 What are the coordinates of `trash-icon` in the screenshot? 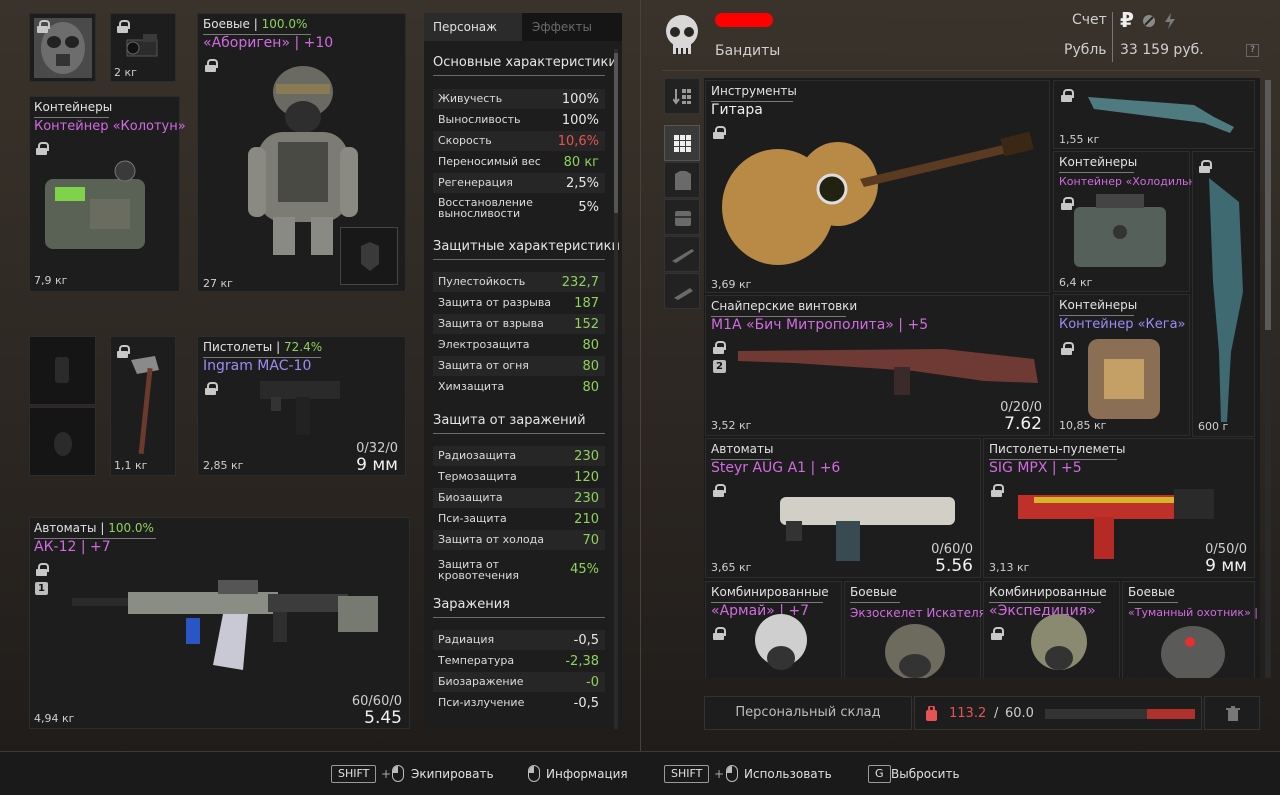 It's located at (1233, 713).